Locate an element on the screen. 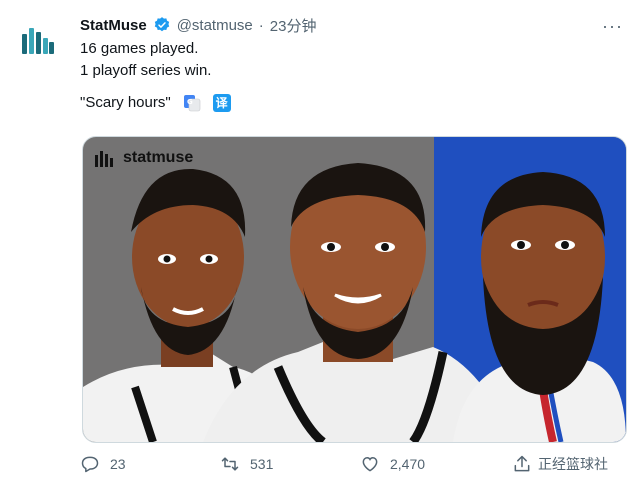 This screenshot has height=486, width=641. translate-button: 译 is located at coordinates (221, 103).